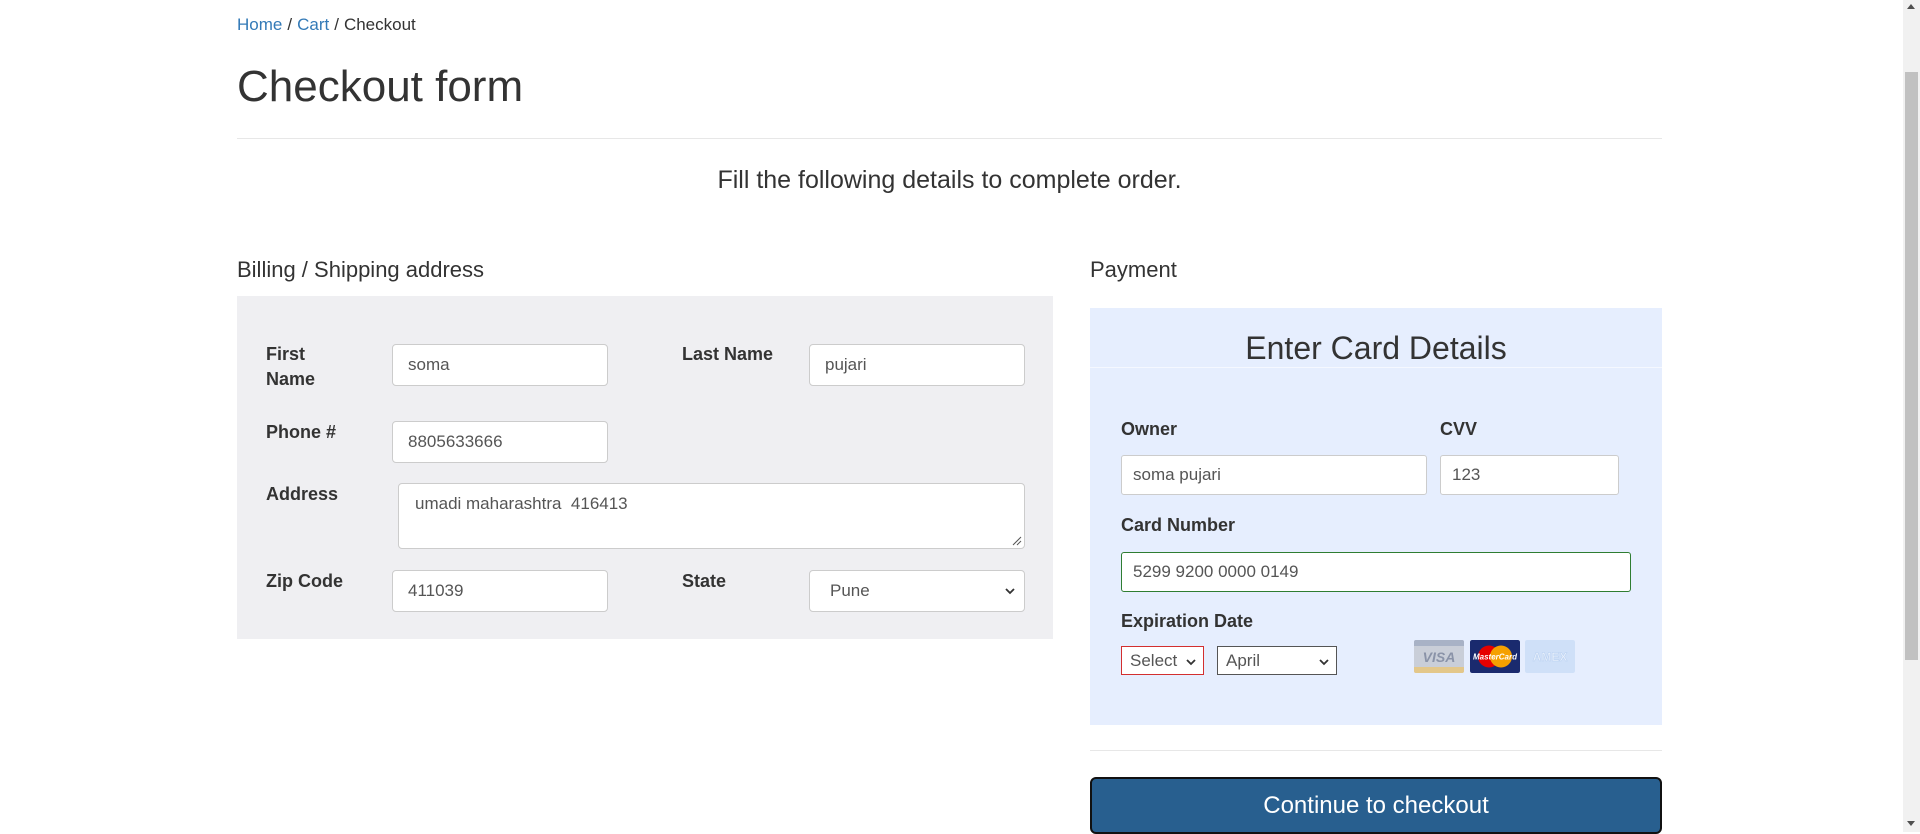 Image resolution: width=1920 pixels, height=834 pixels. Describe the element at coordinates (500, 365) in the screenshot. I see `first-name-input: soma` at that location.